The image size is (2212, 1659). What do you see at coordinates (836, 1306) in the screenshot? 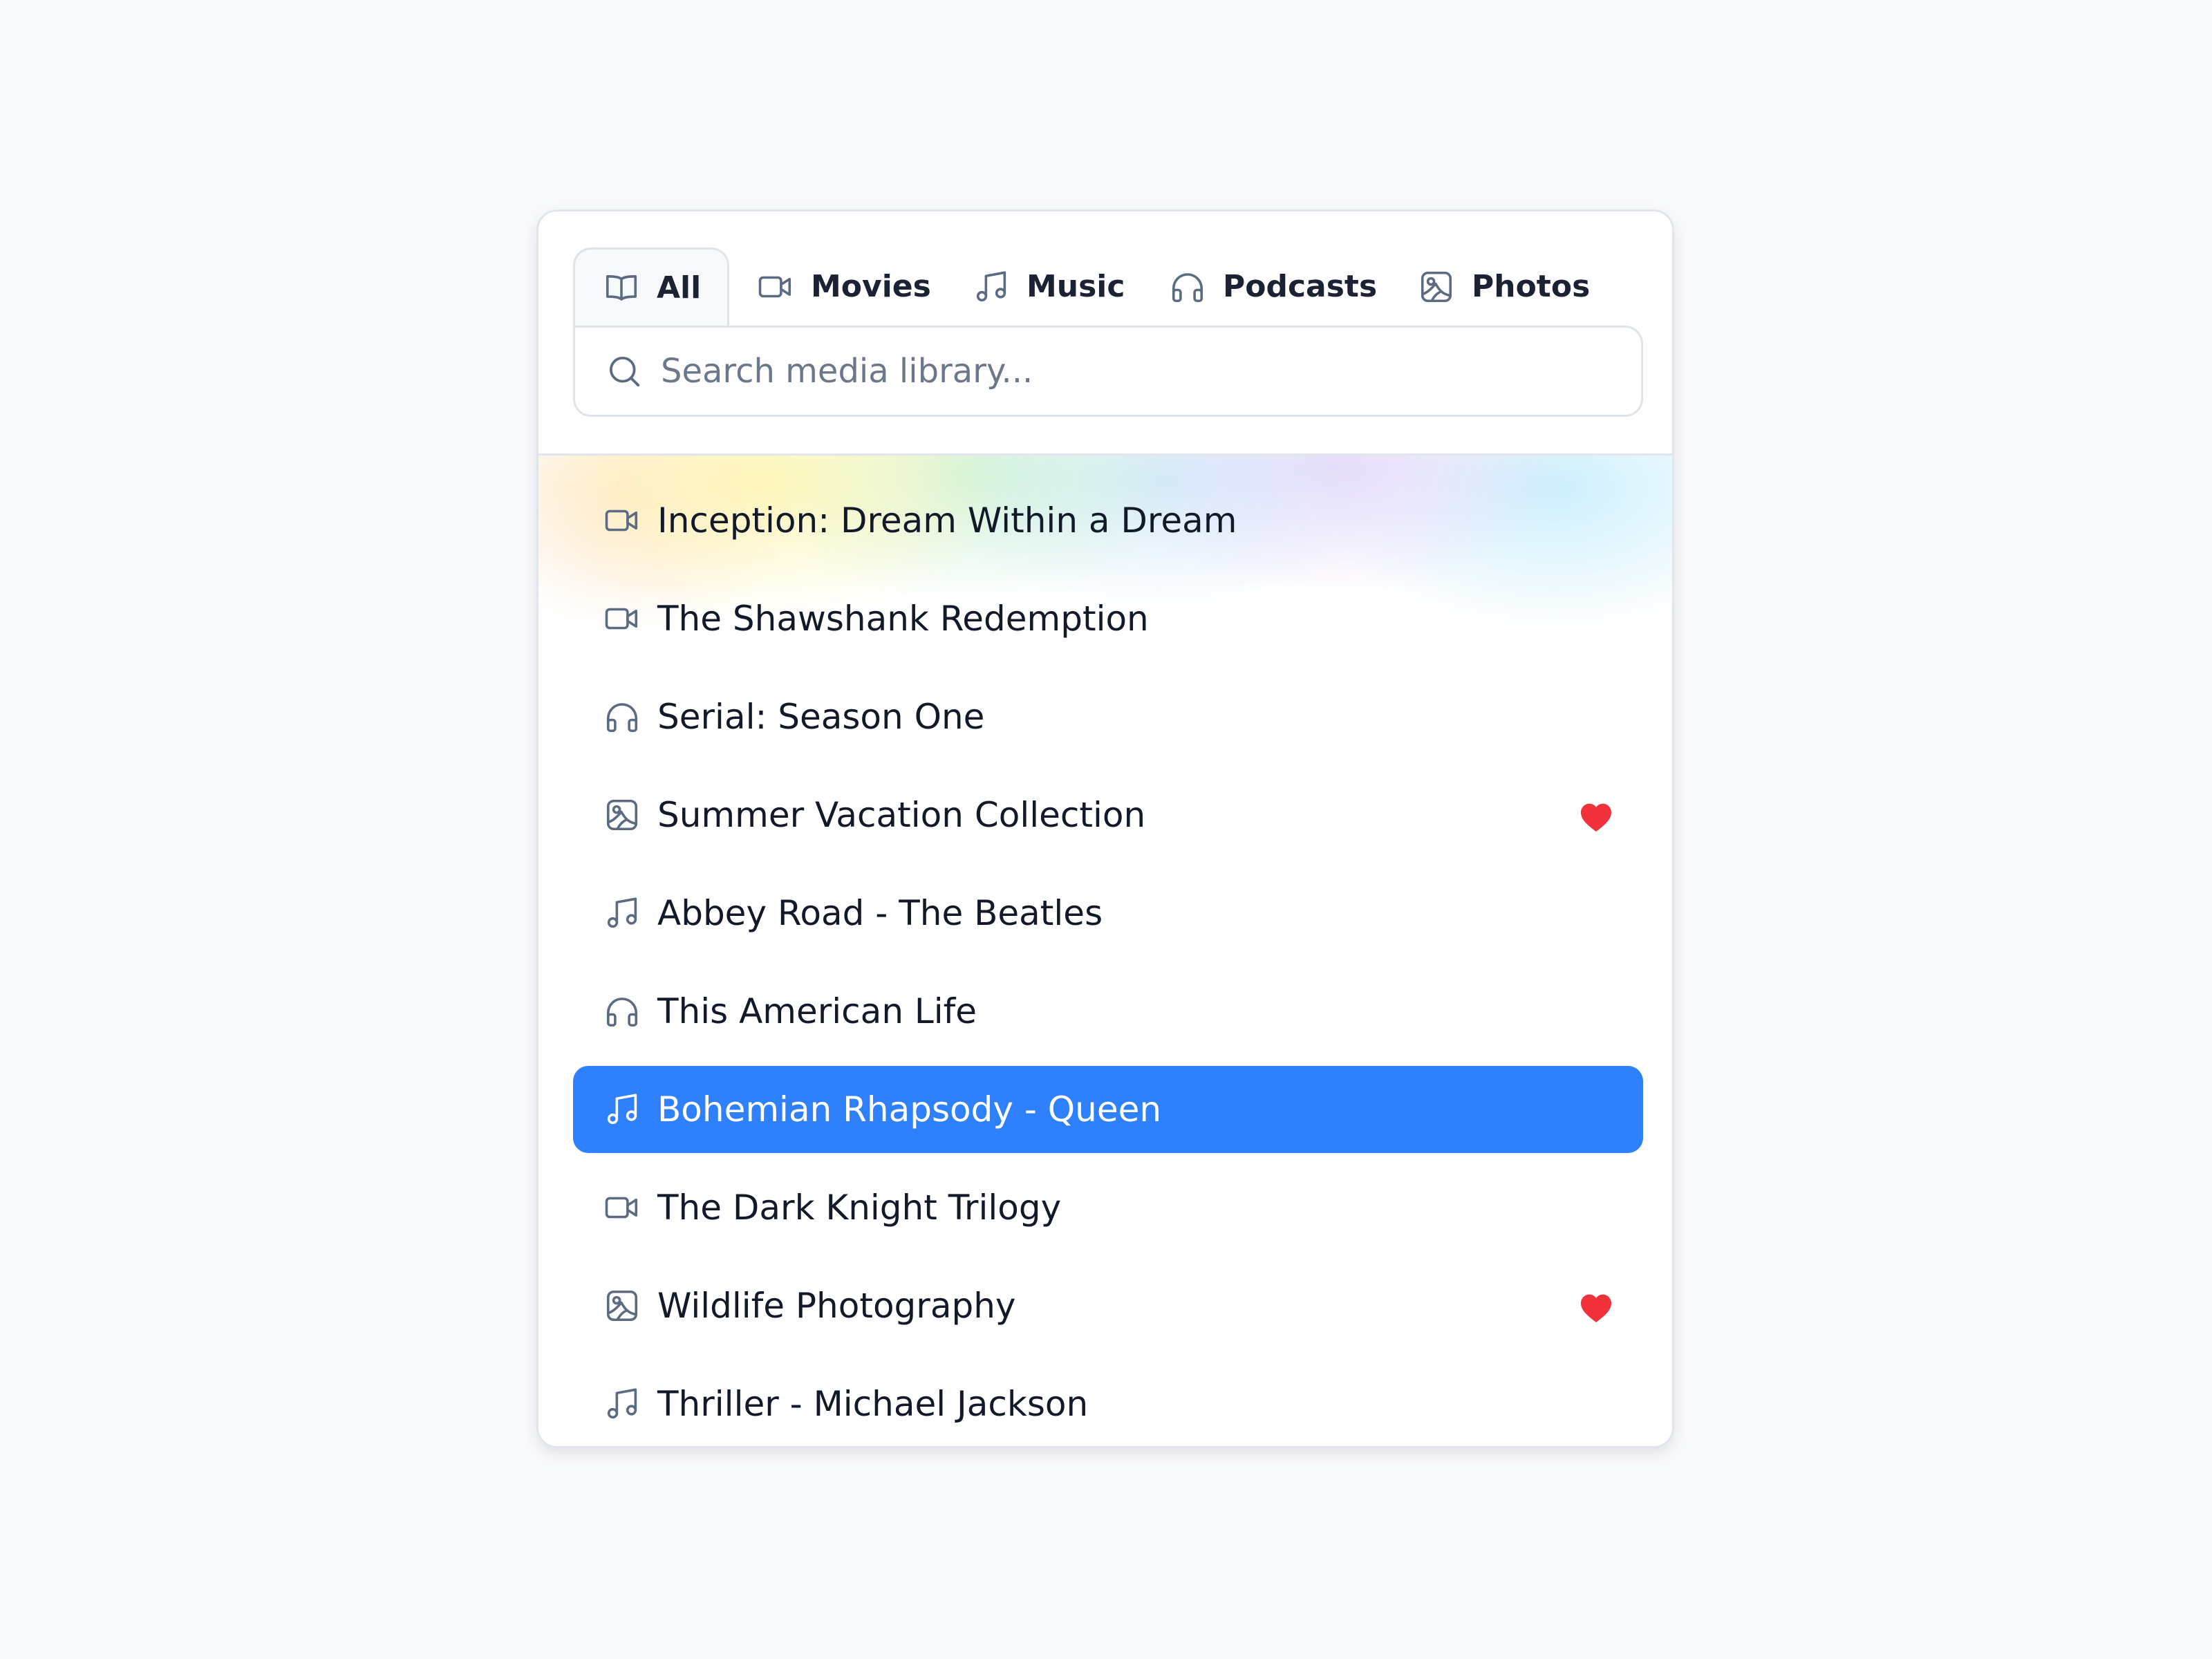
I see `list-item-title: Wildlife Photography` at bounding box center [836, 1306].